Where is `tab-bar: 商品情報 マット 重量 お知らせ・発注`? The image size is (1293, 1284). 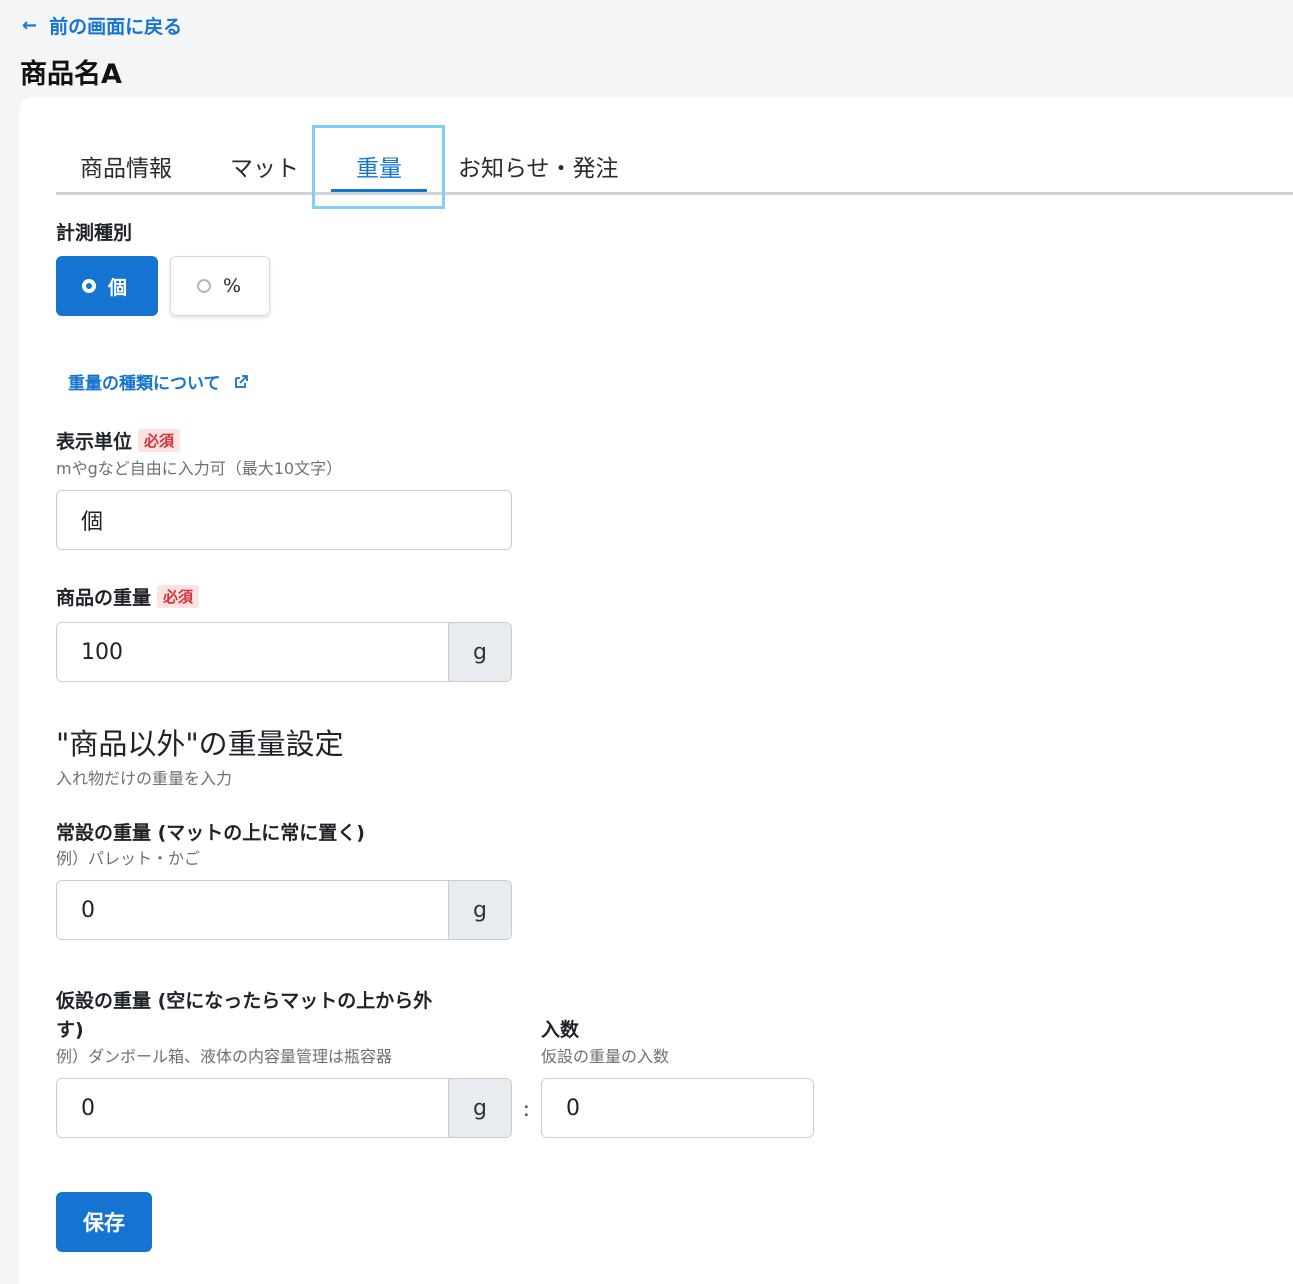
tab-bar: 商品情報 マット 重量 お知らせ・発注 is located at coordinates (674, 167).